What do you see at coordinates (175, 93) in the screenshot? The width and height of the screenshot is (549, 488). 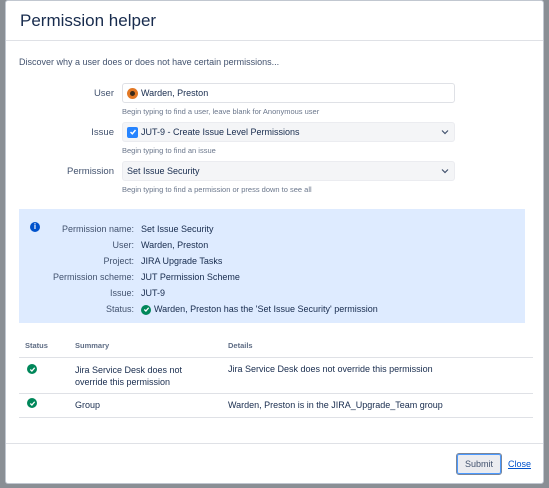 I see `user-value: Warden, Preston` at bounding box center [175, 93].